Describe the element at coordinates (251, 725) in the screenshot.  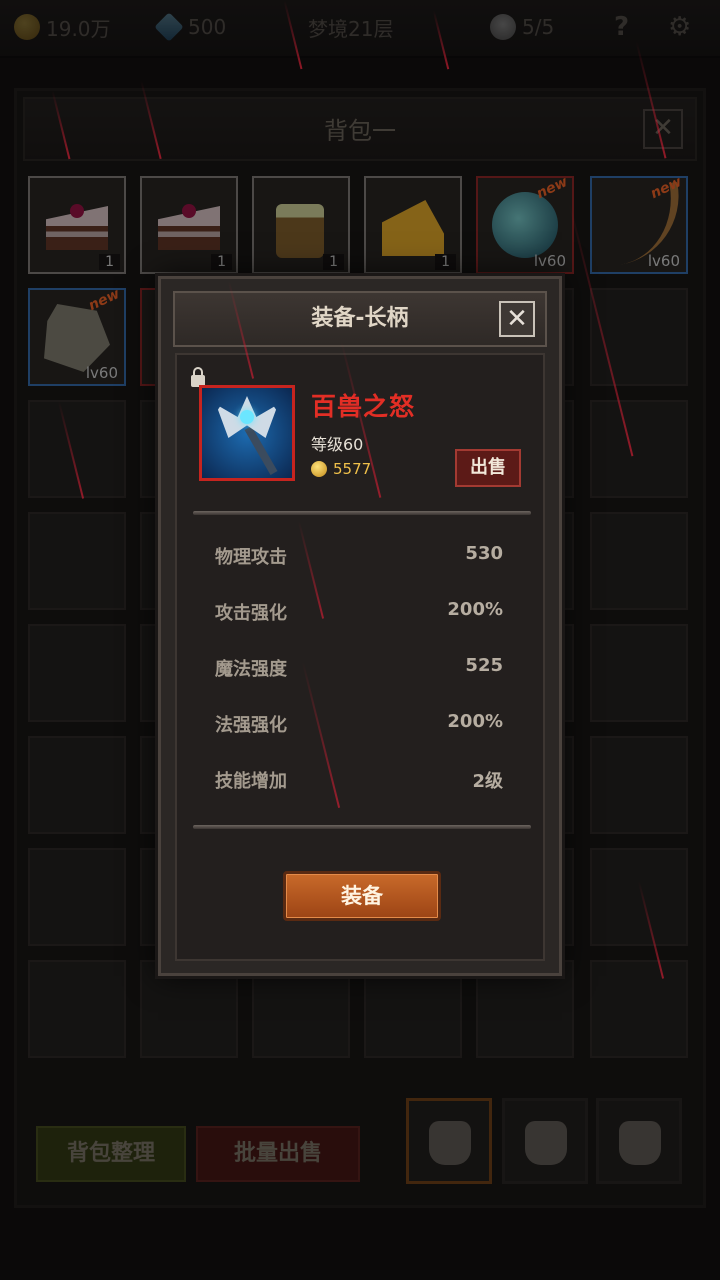
I see `stat-name: 法强强化` at that location.